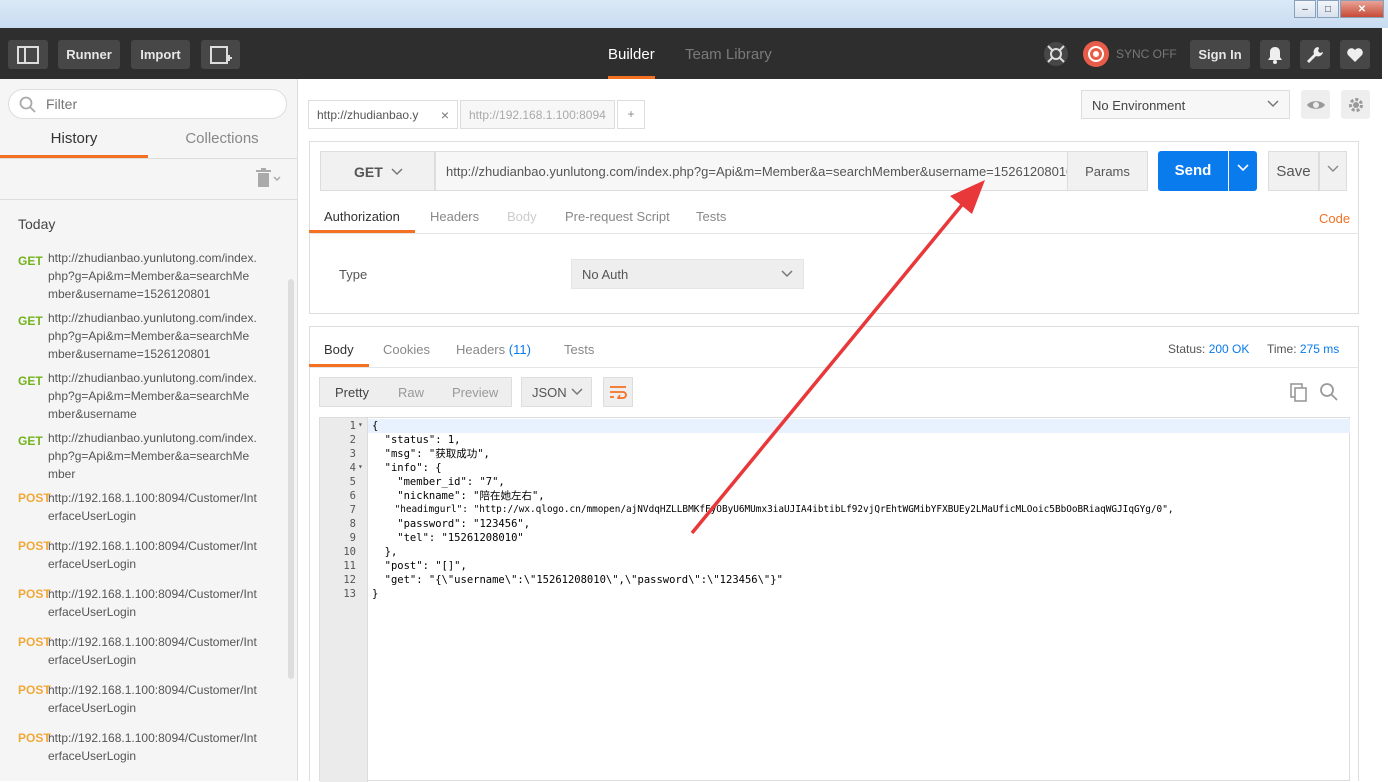 This screenshot has width=1388, height=782. I want to click on maximize-icon: □, so click(1328, 9).